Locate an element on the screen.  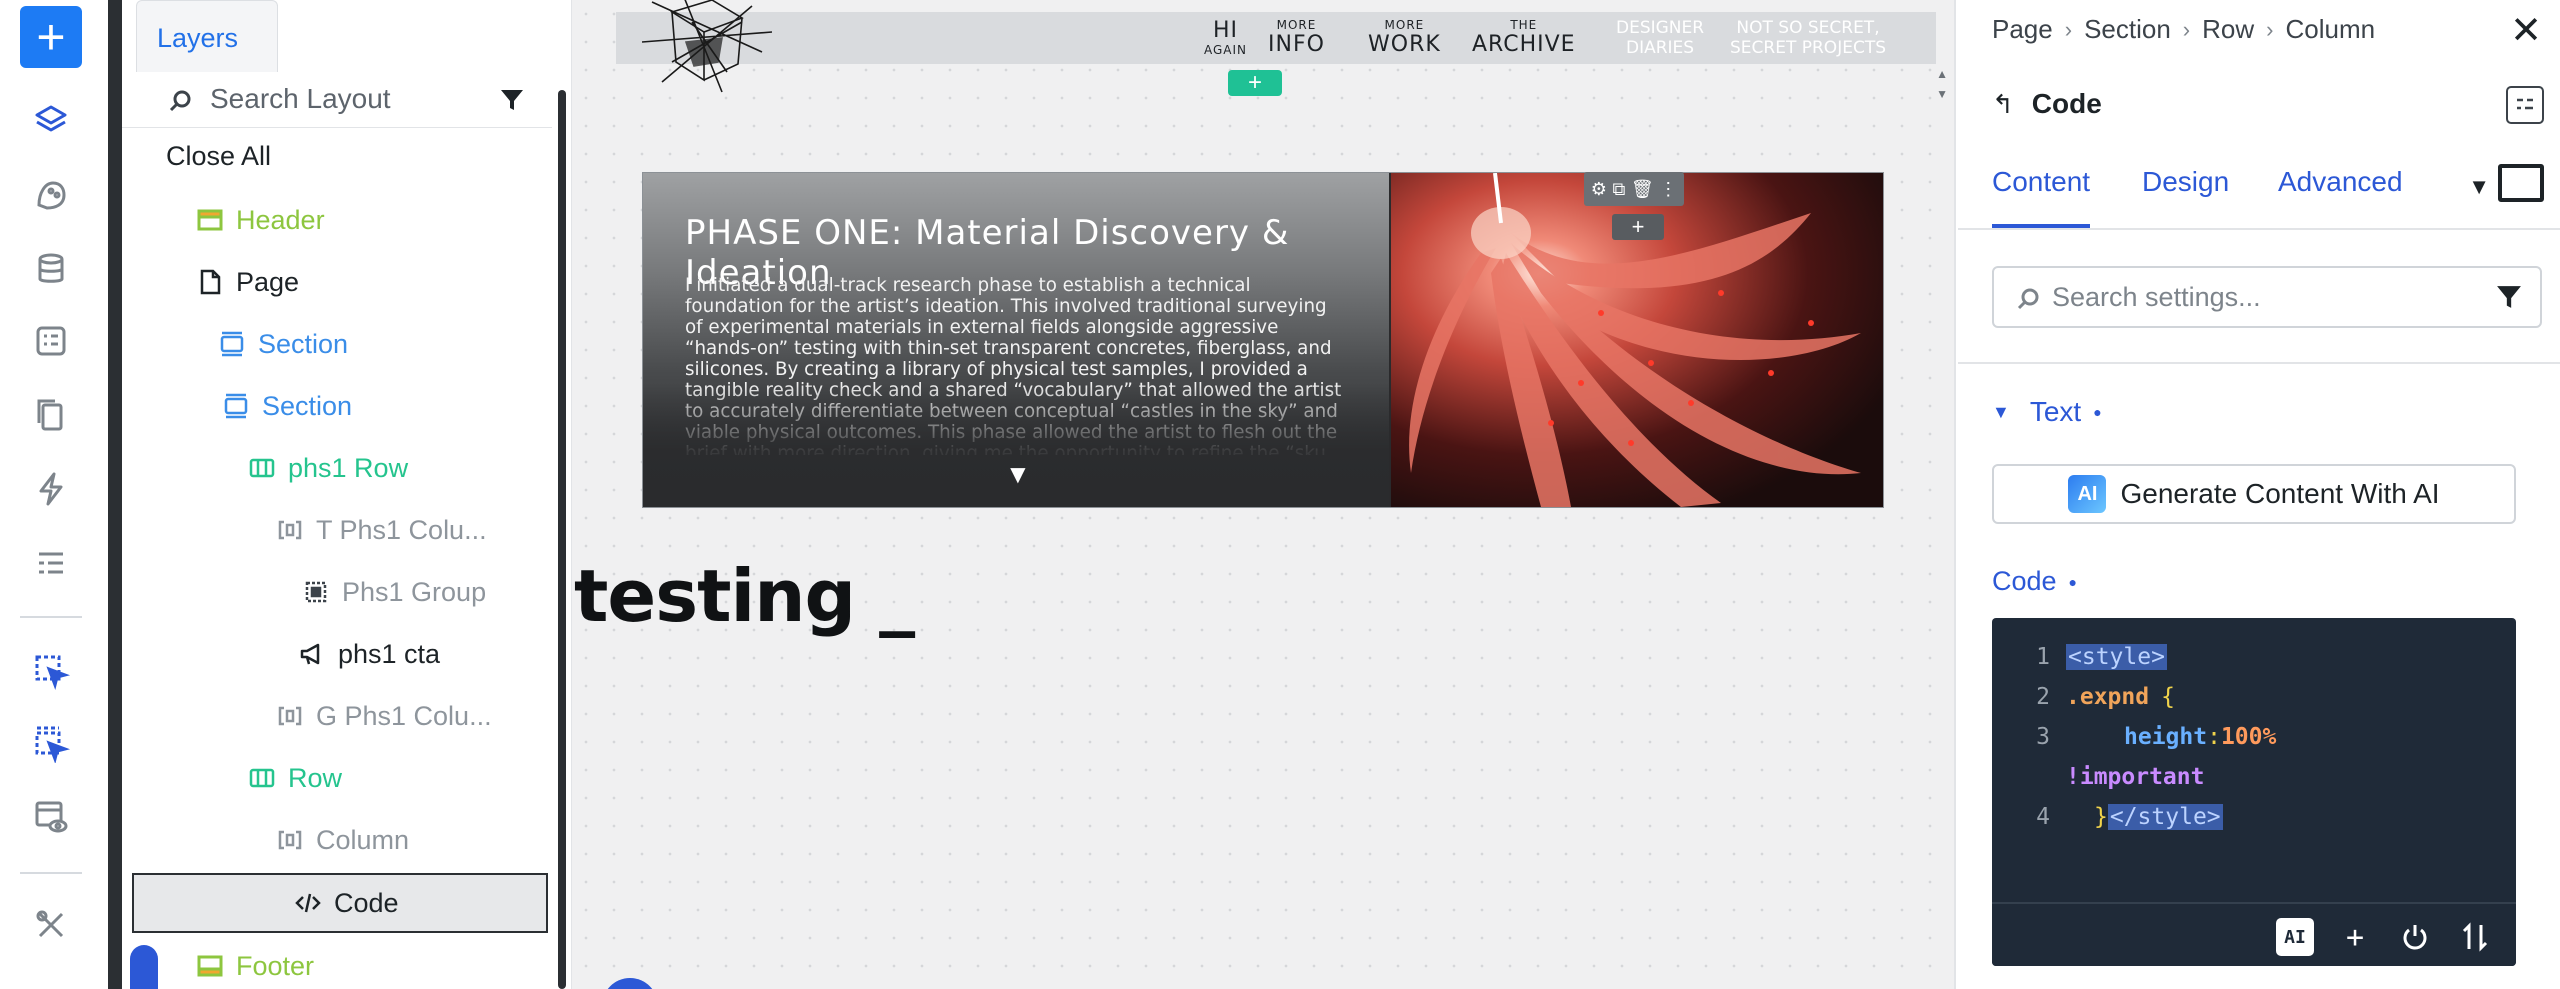
breadcrumb-section: Section is located at coordinates (2127, 29).